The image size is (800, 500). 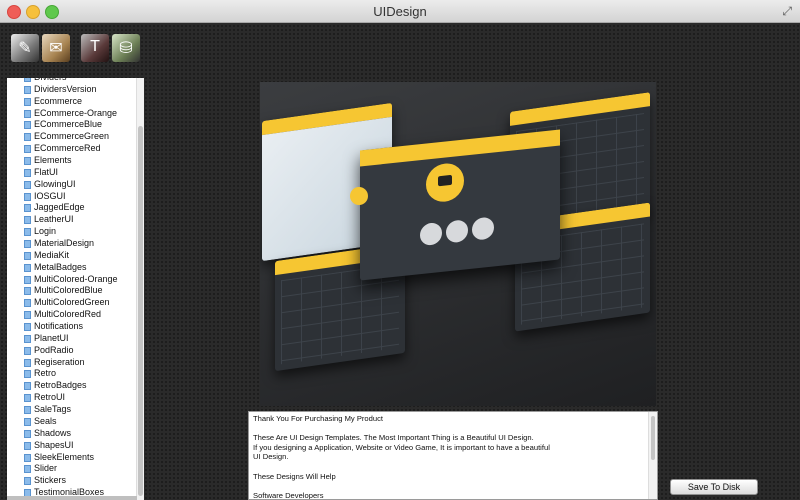 I want to click on list-item-label: MetalBadges, so click(x=60, y=266).